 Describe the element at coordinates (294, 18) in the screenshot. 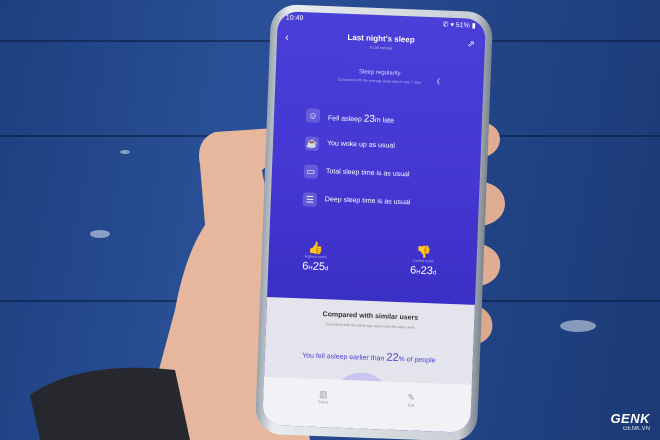

I see `status-time: 10:49` at that location.